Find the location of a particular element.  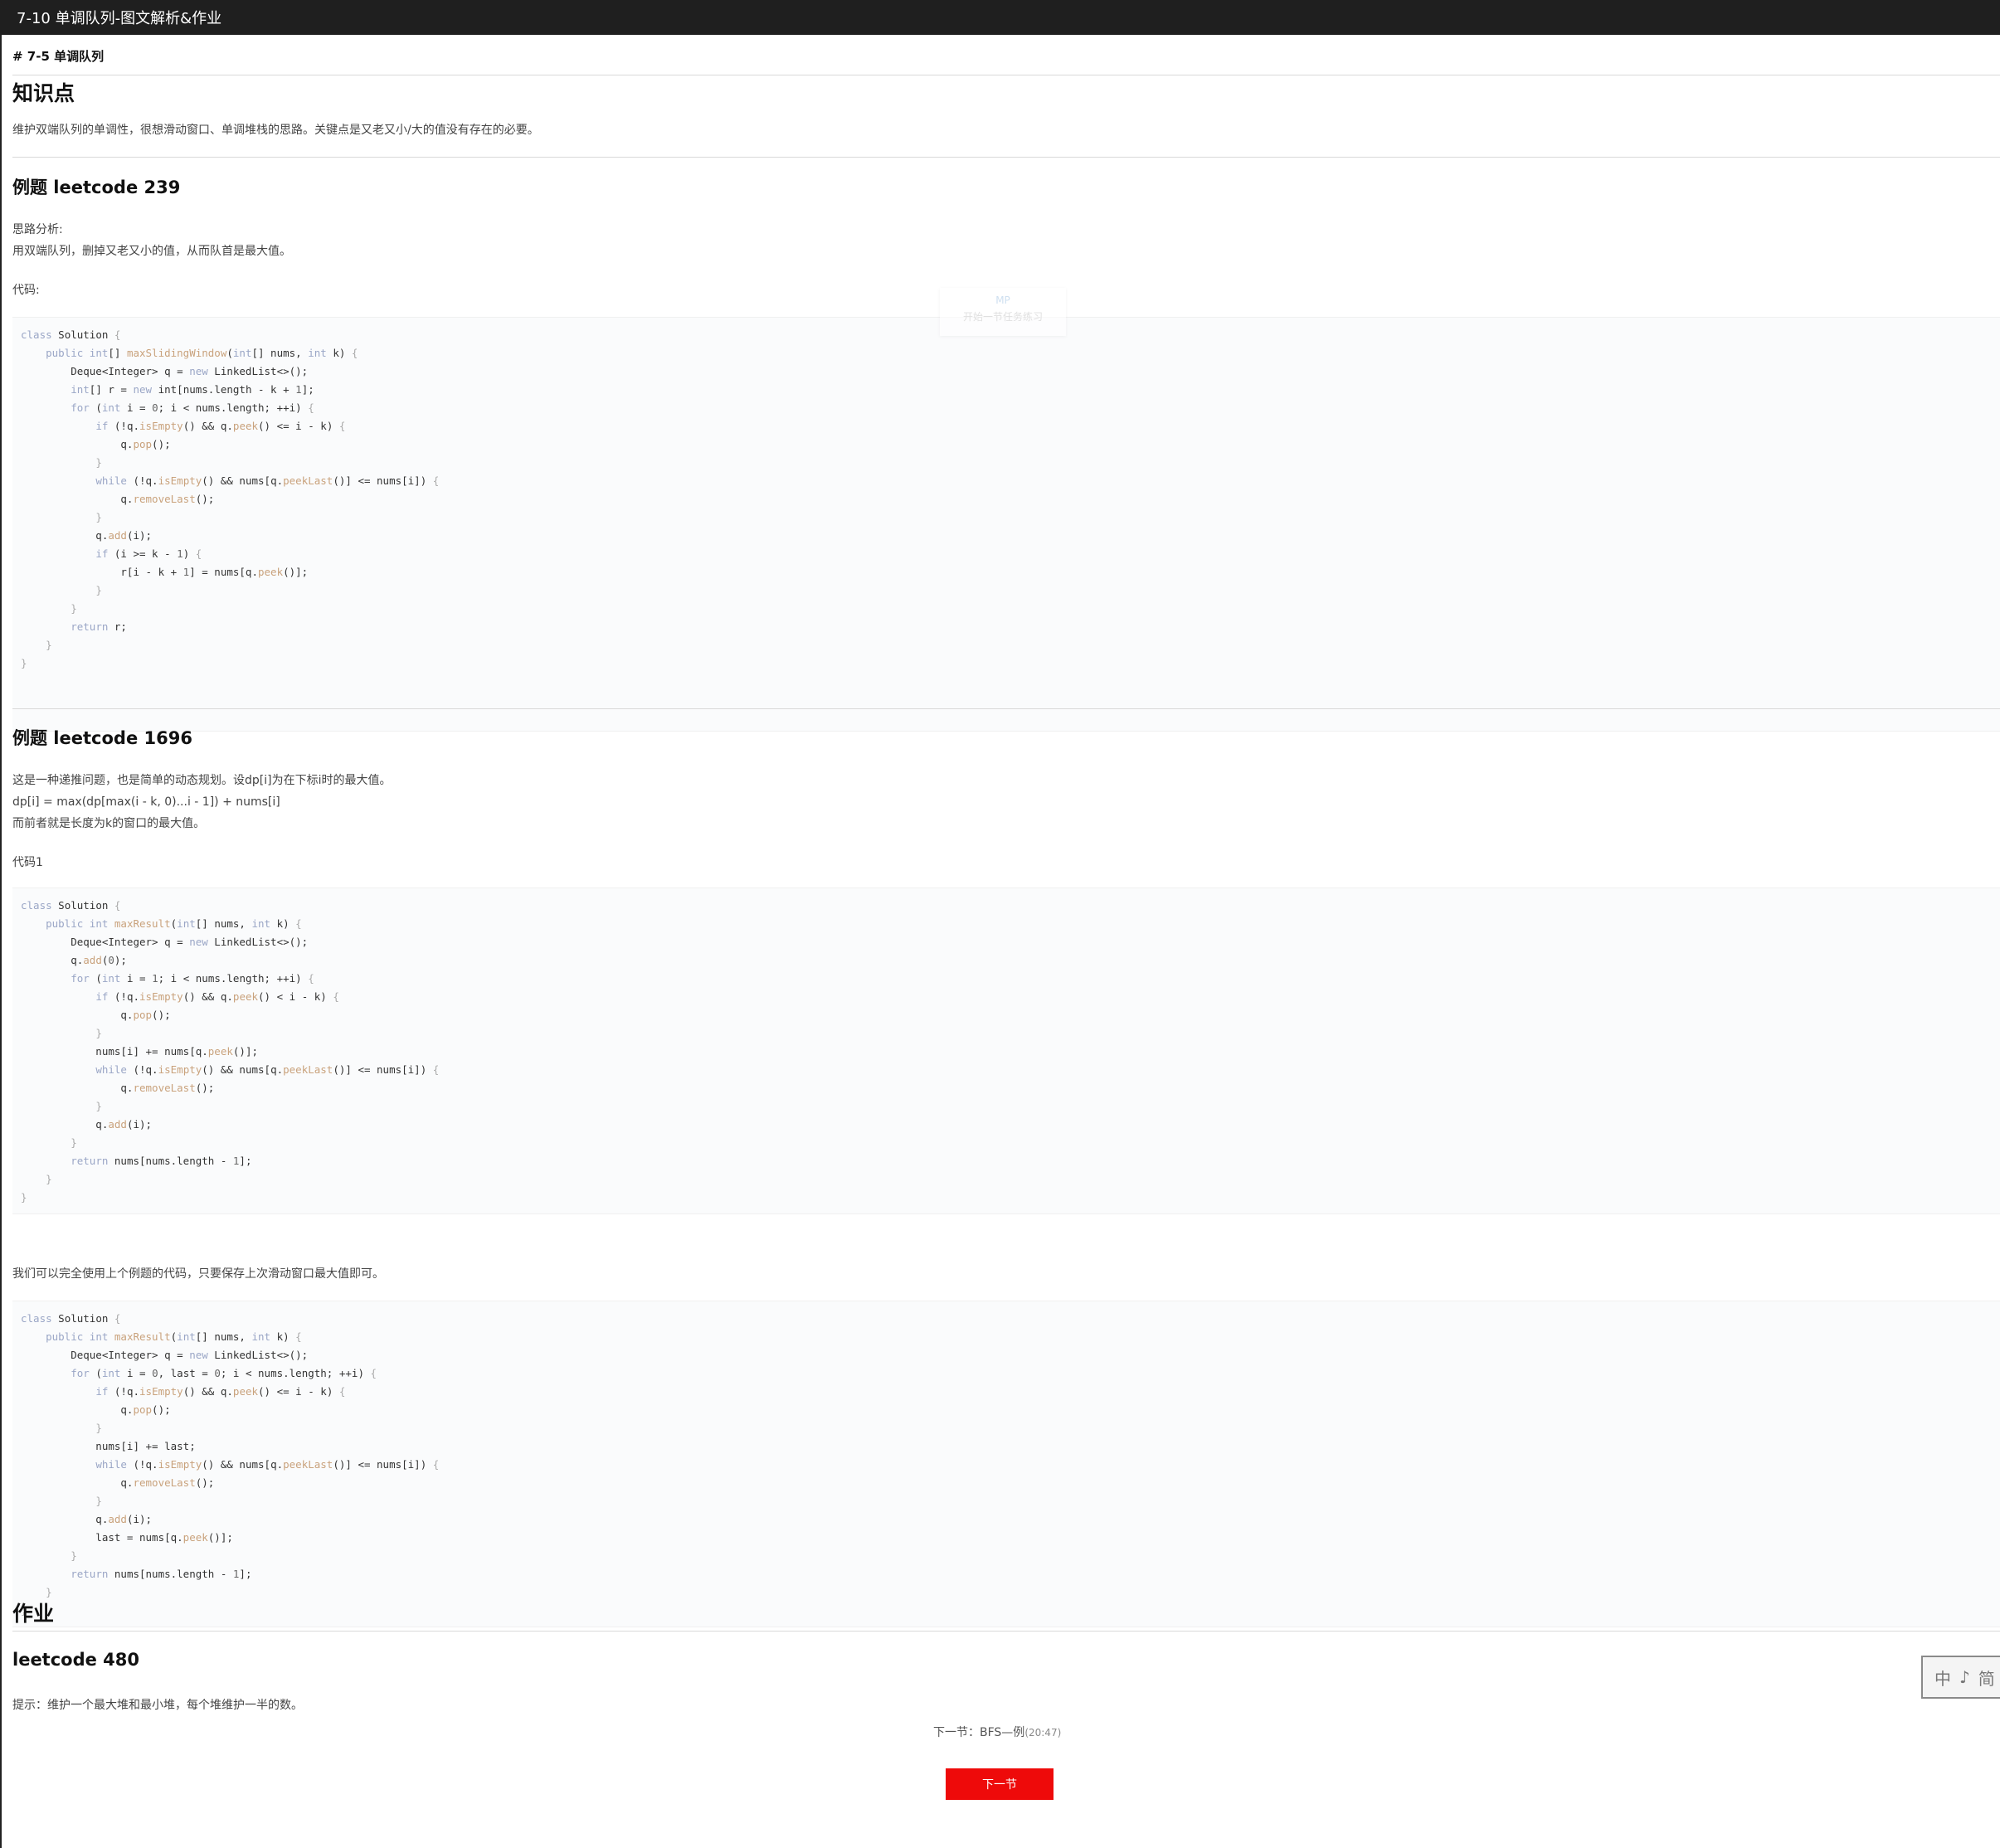

section-title-knowledge: 知识点 is located at coordinates (43, 93).